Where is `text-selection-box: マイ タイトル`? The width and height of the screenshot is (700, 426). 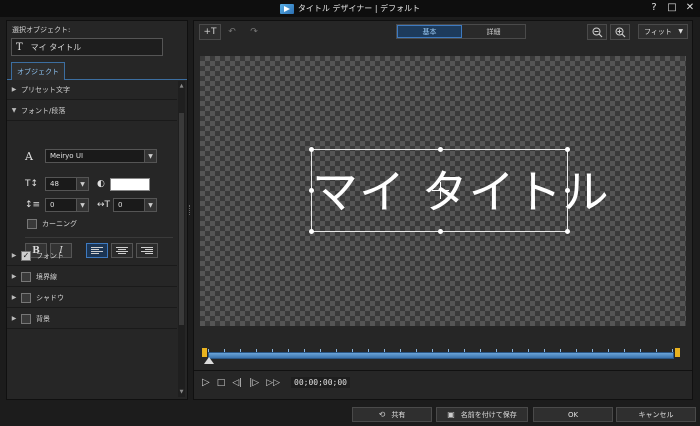
text-selection-box: マイ タイトル is located at coordinates (459, 190).